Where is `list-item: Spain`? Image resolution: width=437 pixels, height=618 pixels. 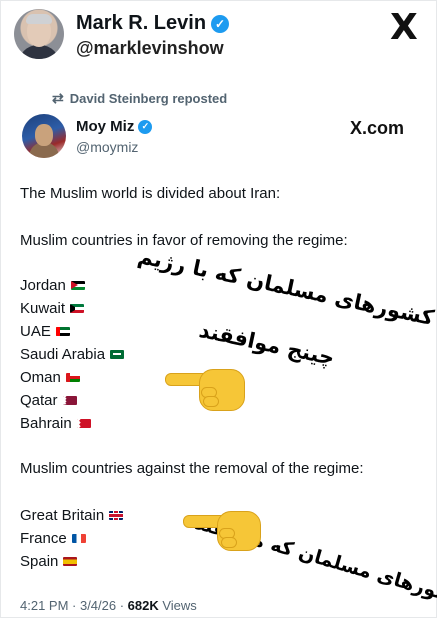
list-item: Spain is located at coordinates (49, 561).